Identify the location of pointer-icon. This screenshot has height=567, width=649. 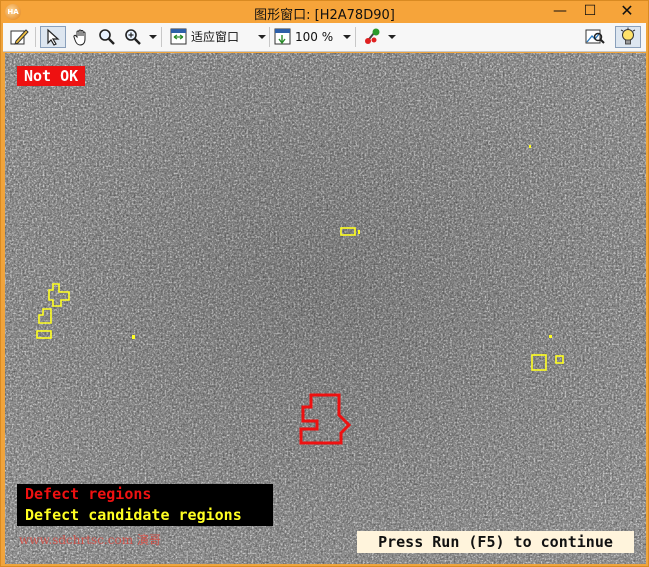
(53, 37).